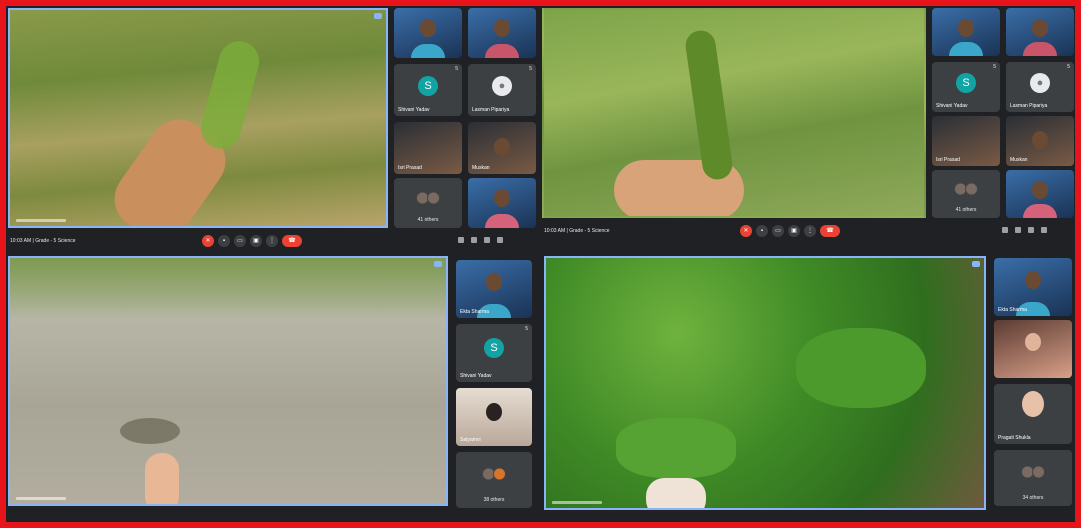 This screenshot has height=528, width=1081. What do you see at coordinates (470, 440) in the screenshot?
I see `participant-name: Satyamvi` at bounding box center [470, 440].